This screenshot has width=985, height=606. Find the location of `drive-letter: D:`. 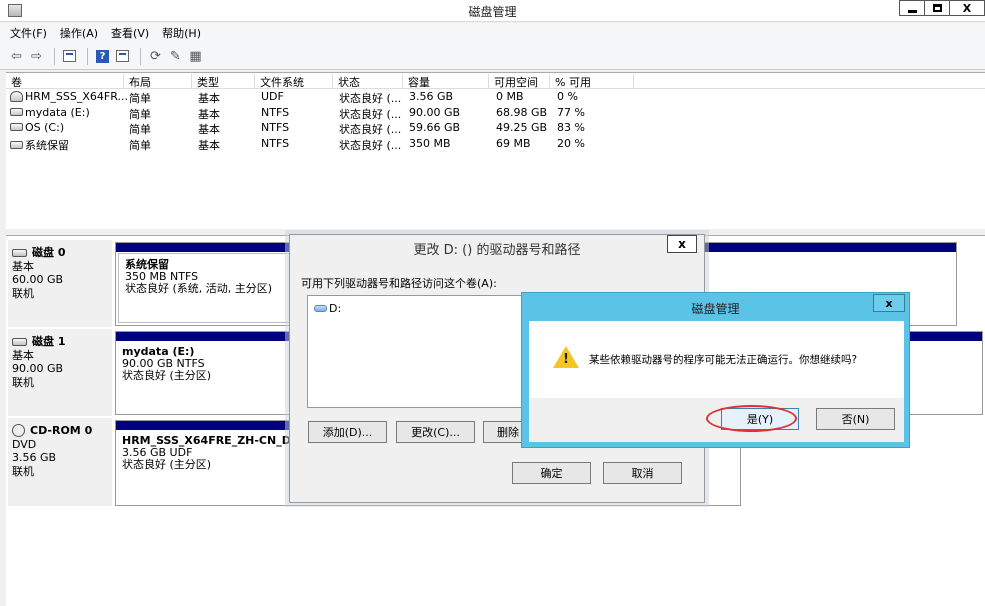

drive-letter: D: is located at coordinates (335, 308).